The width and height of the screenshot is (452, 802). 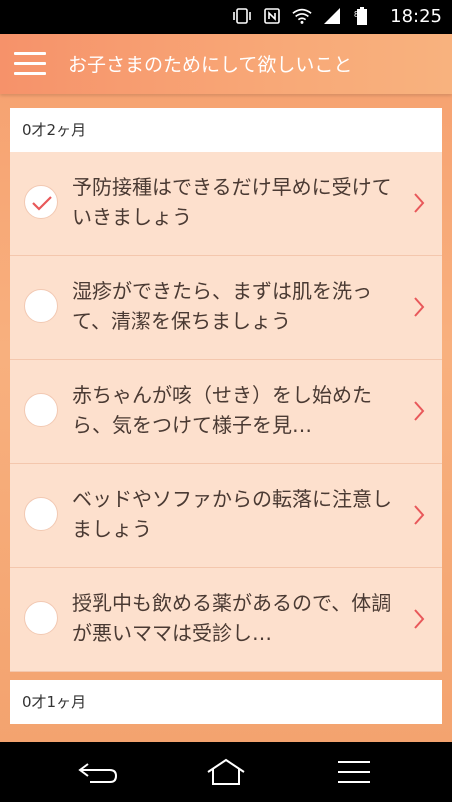 I want to click on list-item: 湿疹ができたら、まずは肌を洗って、清潔を保ちましょう, so click(x=226, y=308).